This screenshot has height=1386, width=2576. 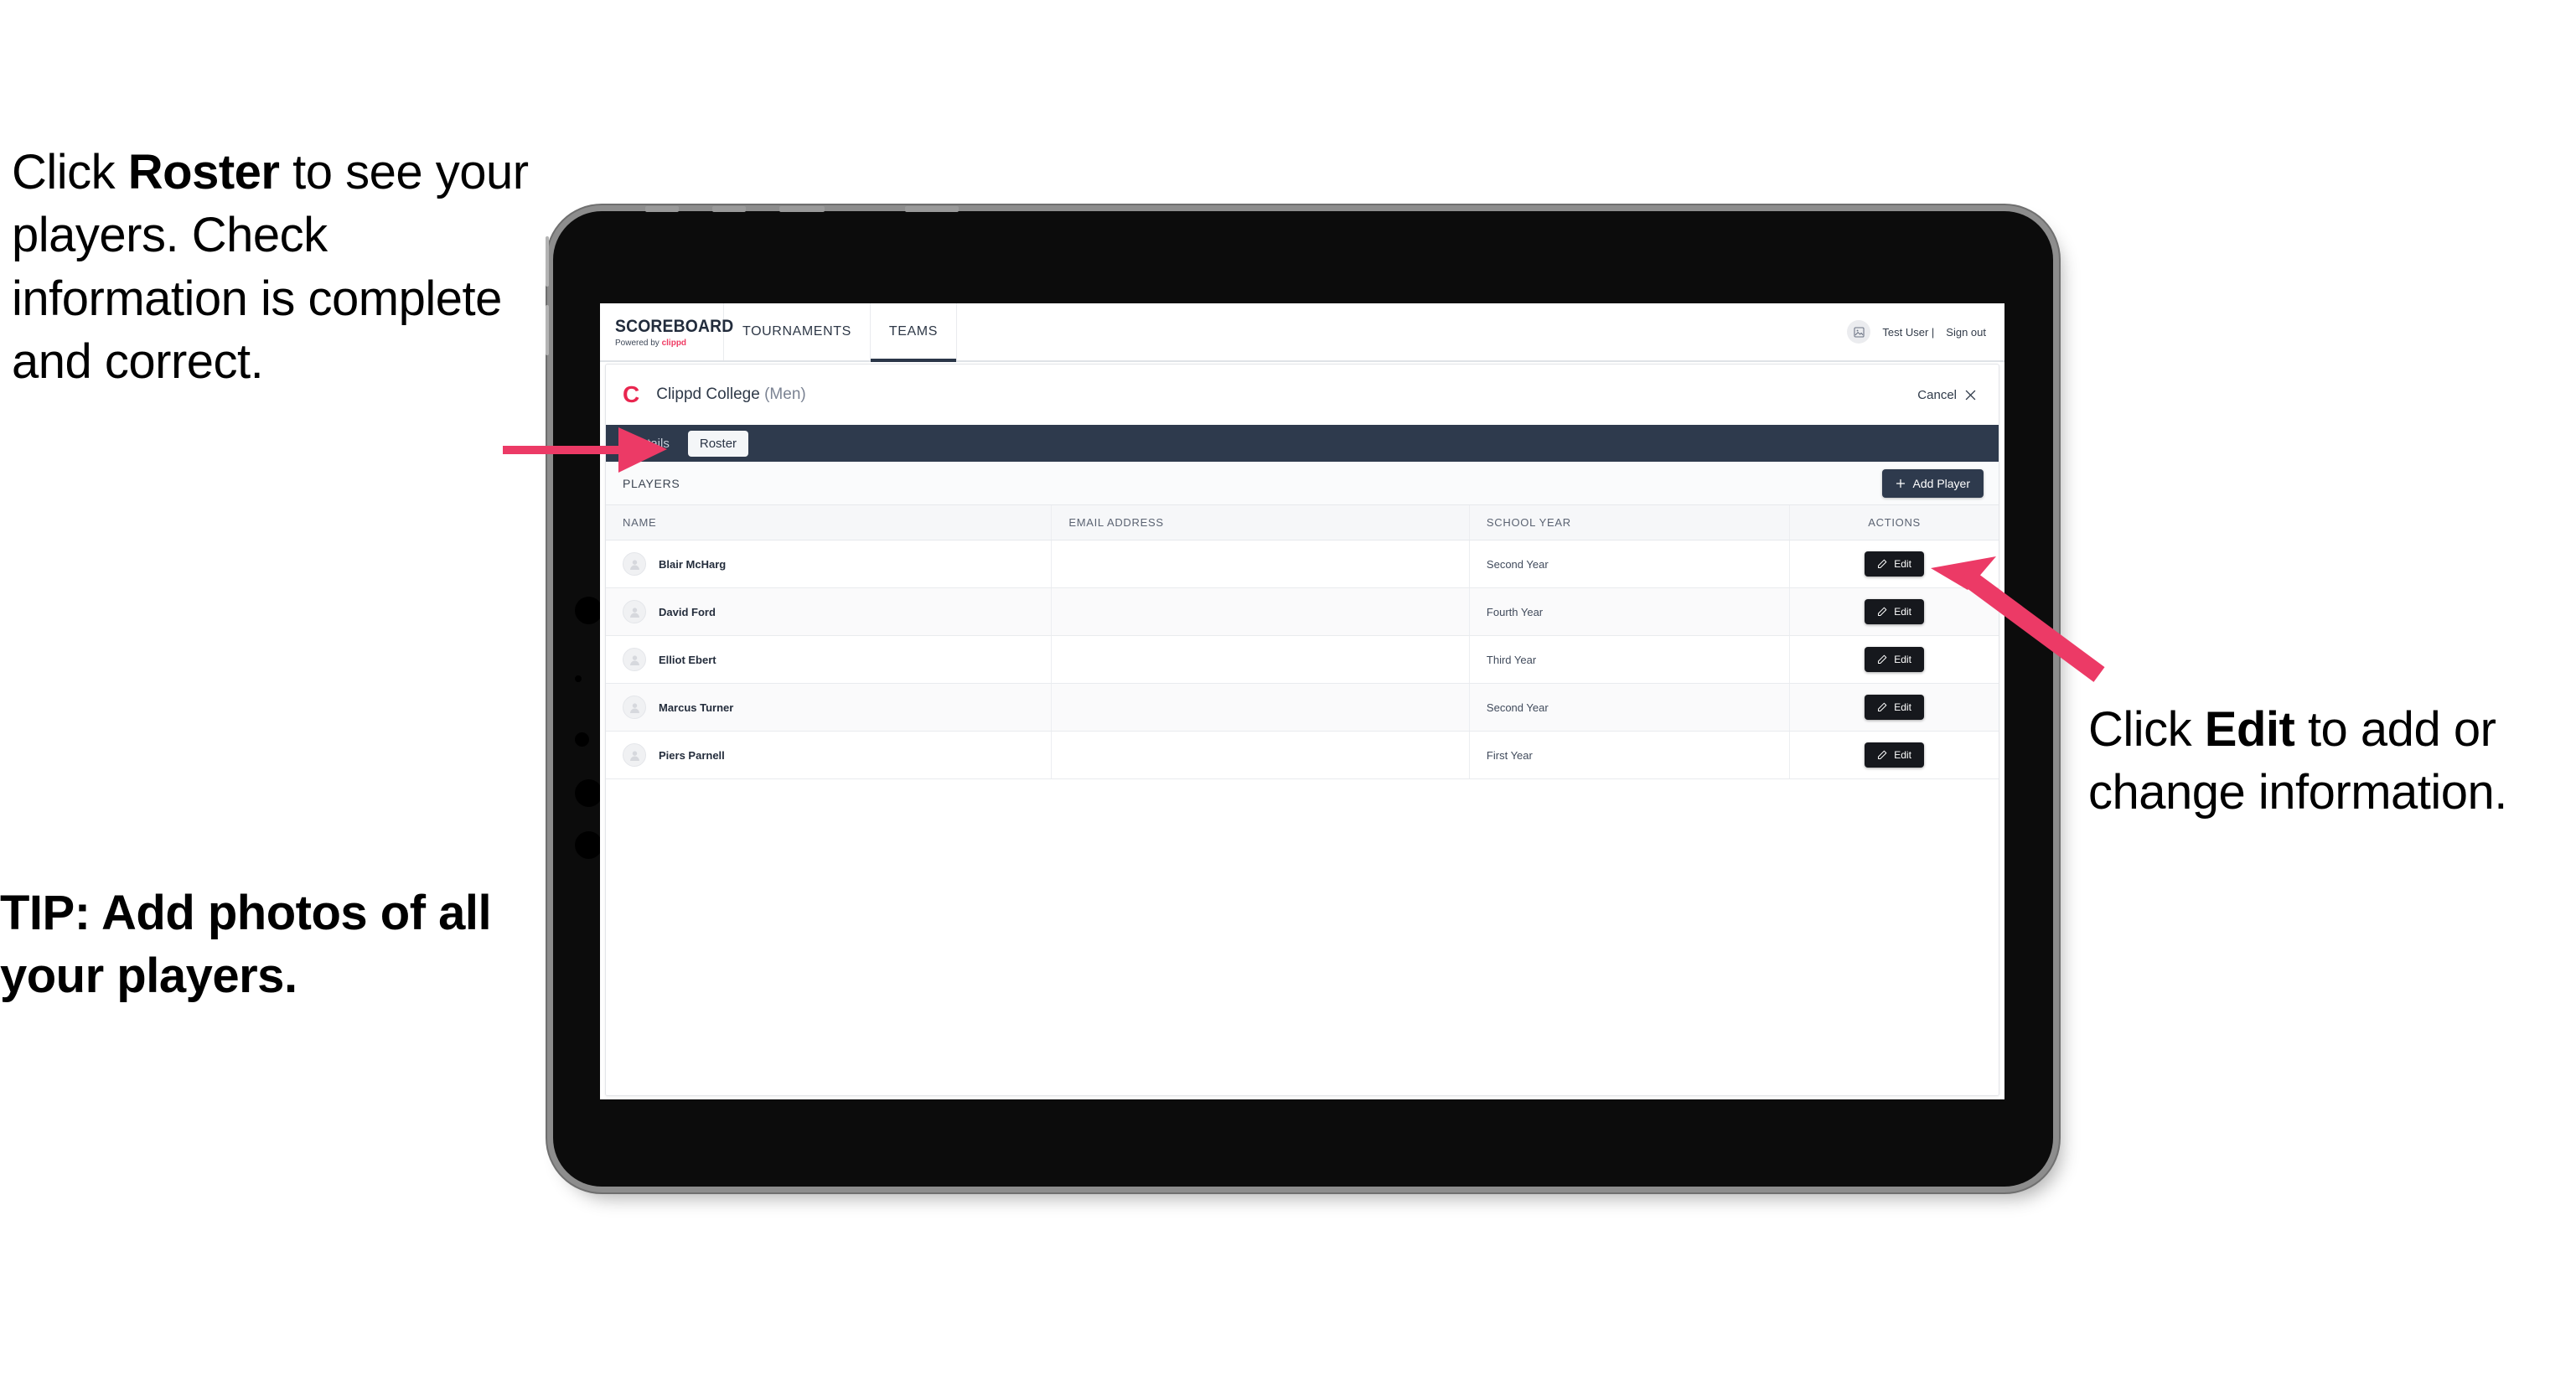 I want to click on player-identity: Marcus Turner, so click(x=837, y=707).